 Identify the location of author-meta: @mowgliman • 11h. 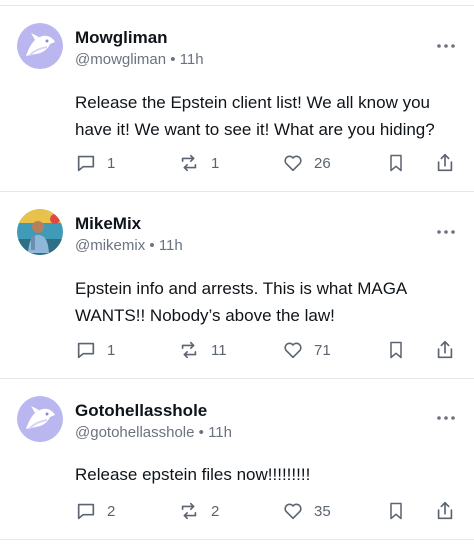
(139, 59).